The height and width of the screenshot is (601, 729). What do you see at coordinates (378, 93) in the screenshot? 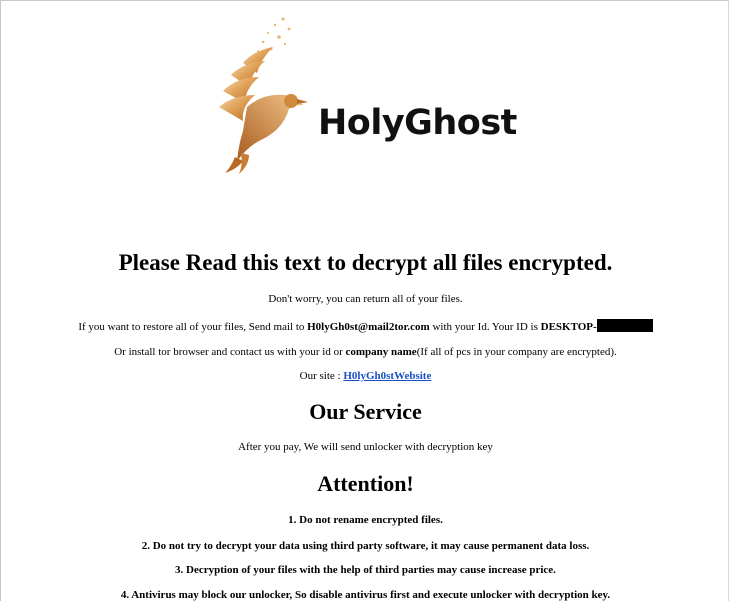
I see `holyghost-logo: HolyGhost` at bounding box center [378, 93].